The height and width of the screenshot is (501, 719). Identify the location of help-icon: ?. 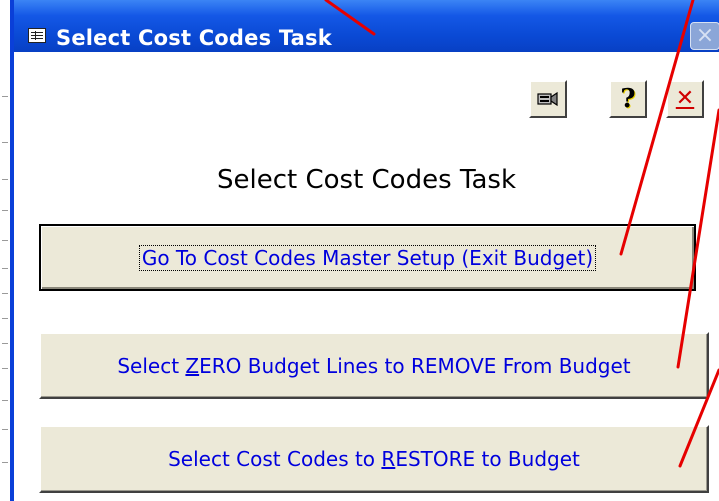
(628, 99).